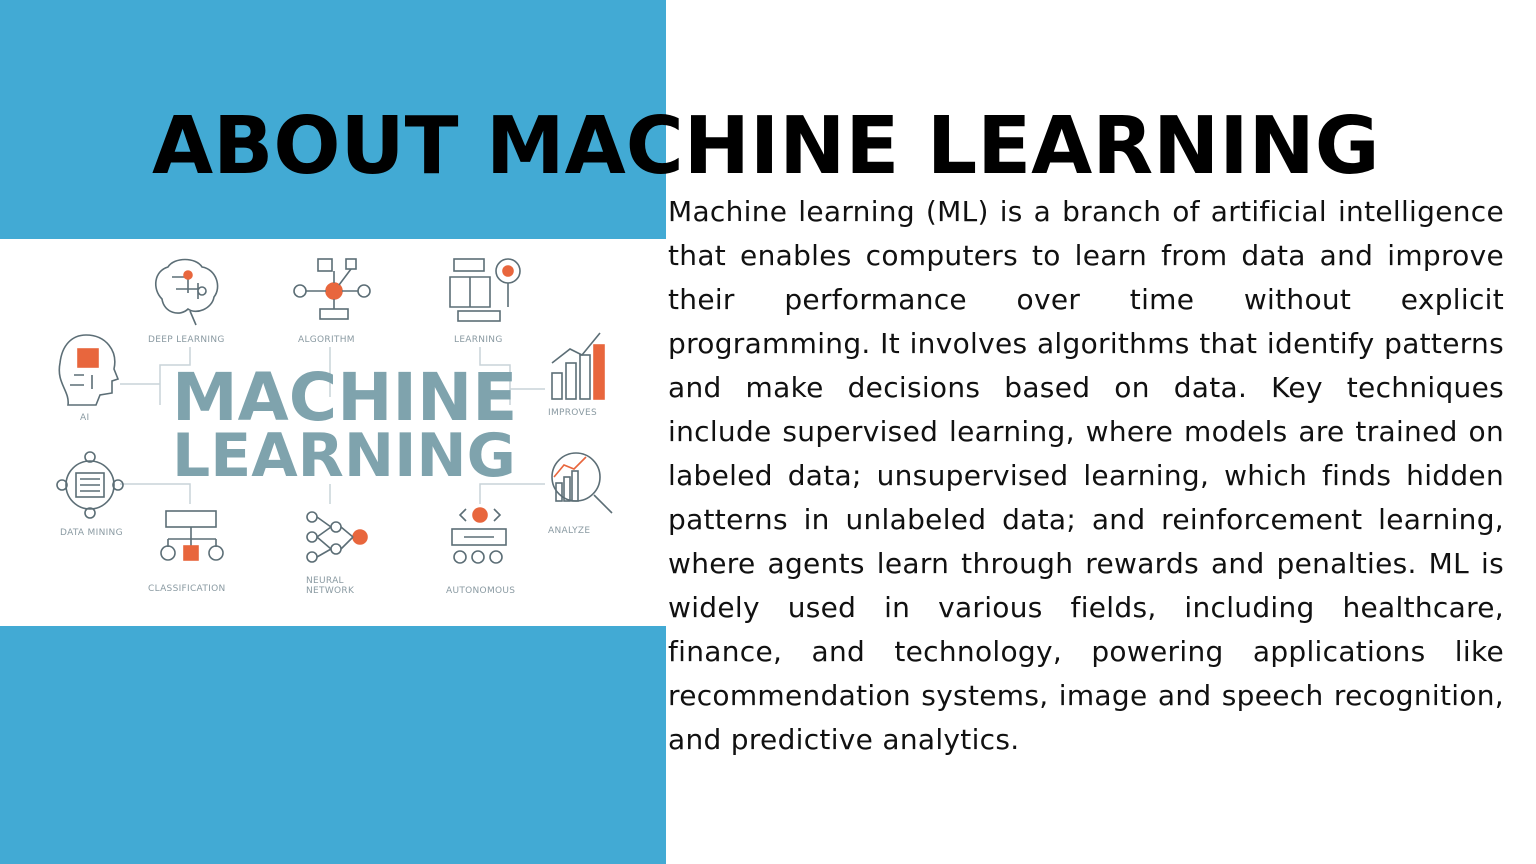 Image resolution: width=1536 pixels, height=864 pixels. Describe the element at coordinates (84, 418) in the screenshot. I see `label-ai: AI` at that location.